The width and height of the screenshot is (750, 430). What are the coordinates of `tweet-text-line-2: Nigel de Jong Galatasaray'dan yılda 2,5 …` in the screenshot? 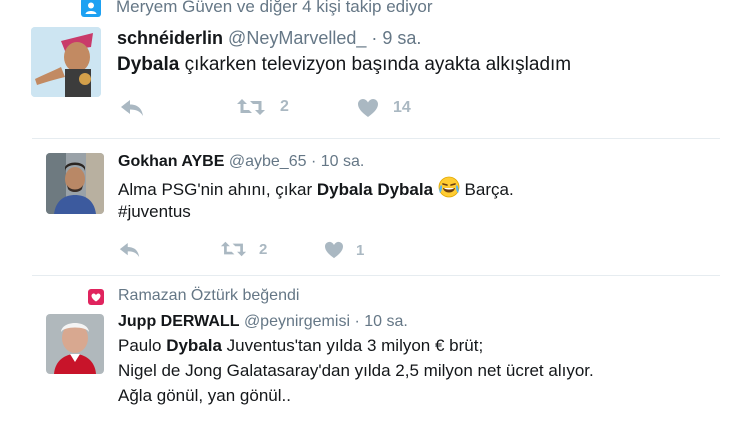 It's located at (356, 370).